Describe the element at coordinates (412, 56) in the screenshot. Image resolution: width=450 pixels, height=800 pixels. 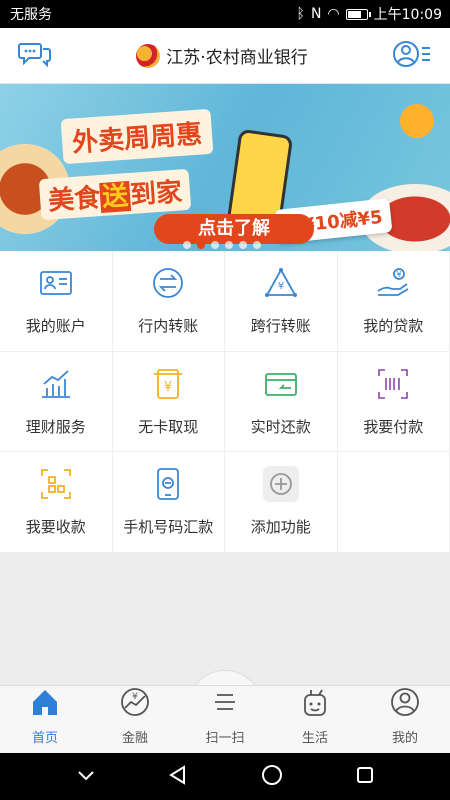
I see `user-menu-icon` at that location.